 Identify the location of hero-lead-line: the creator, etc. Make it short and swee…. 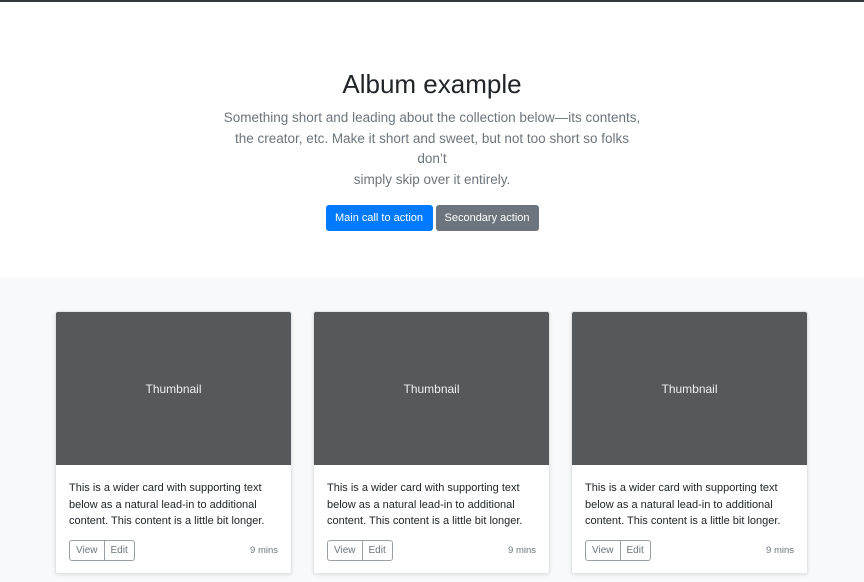
(432, 148).